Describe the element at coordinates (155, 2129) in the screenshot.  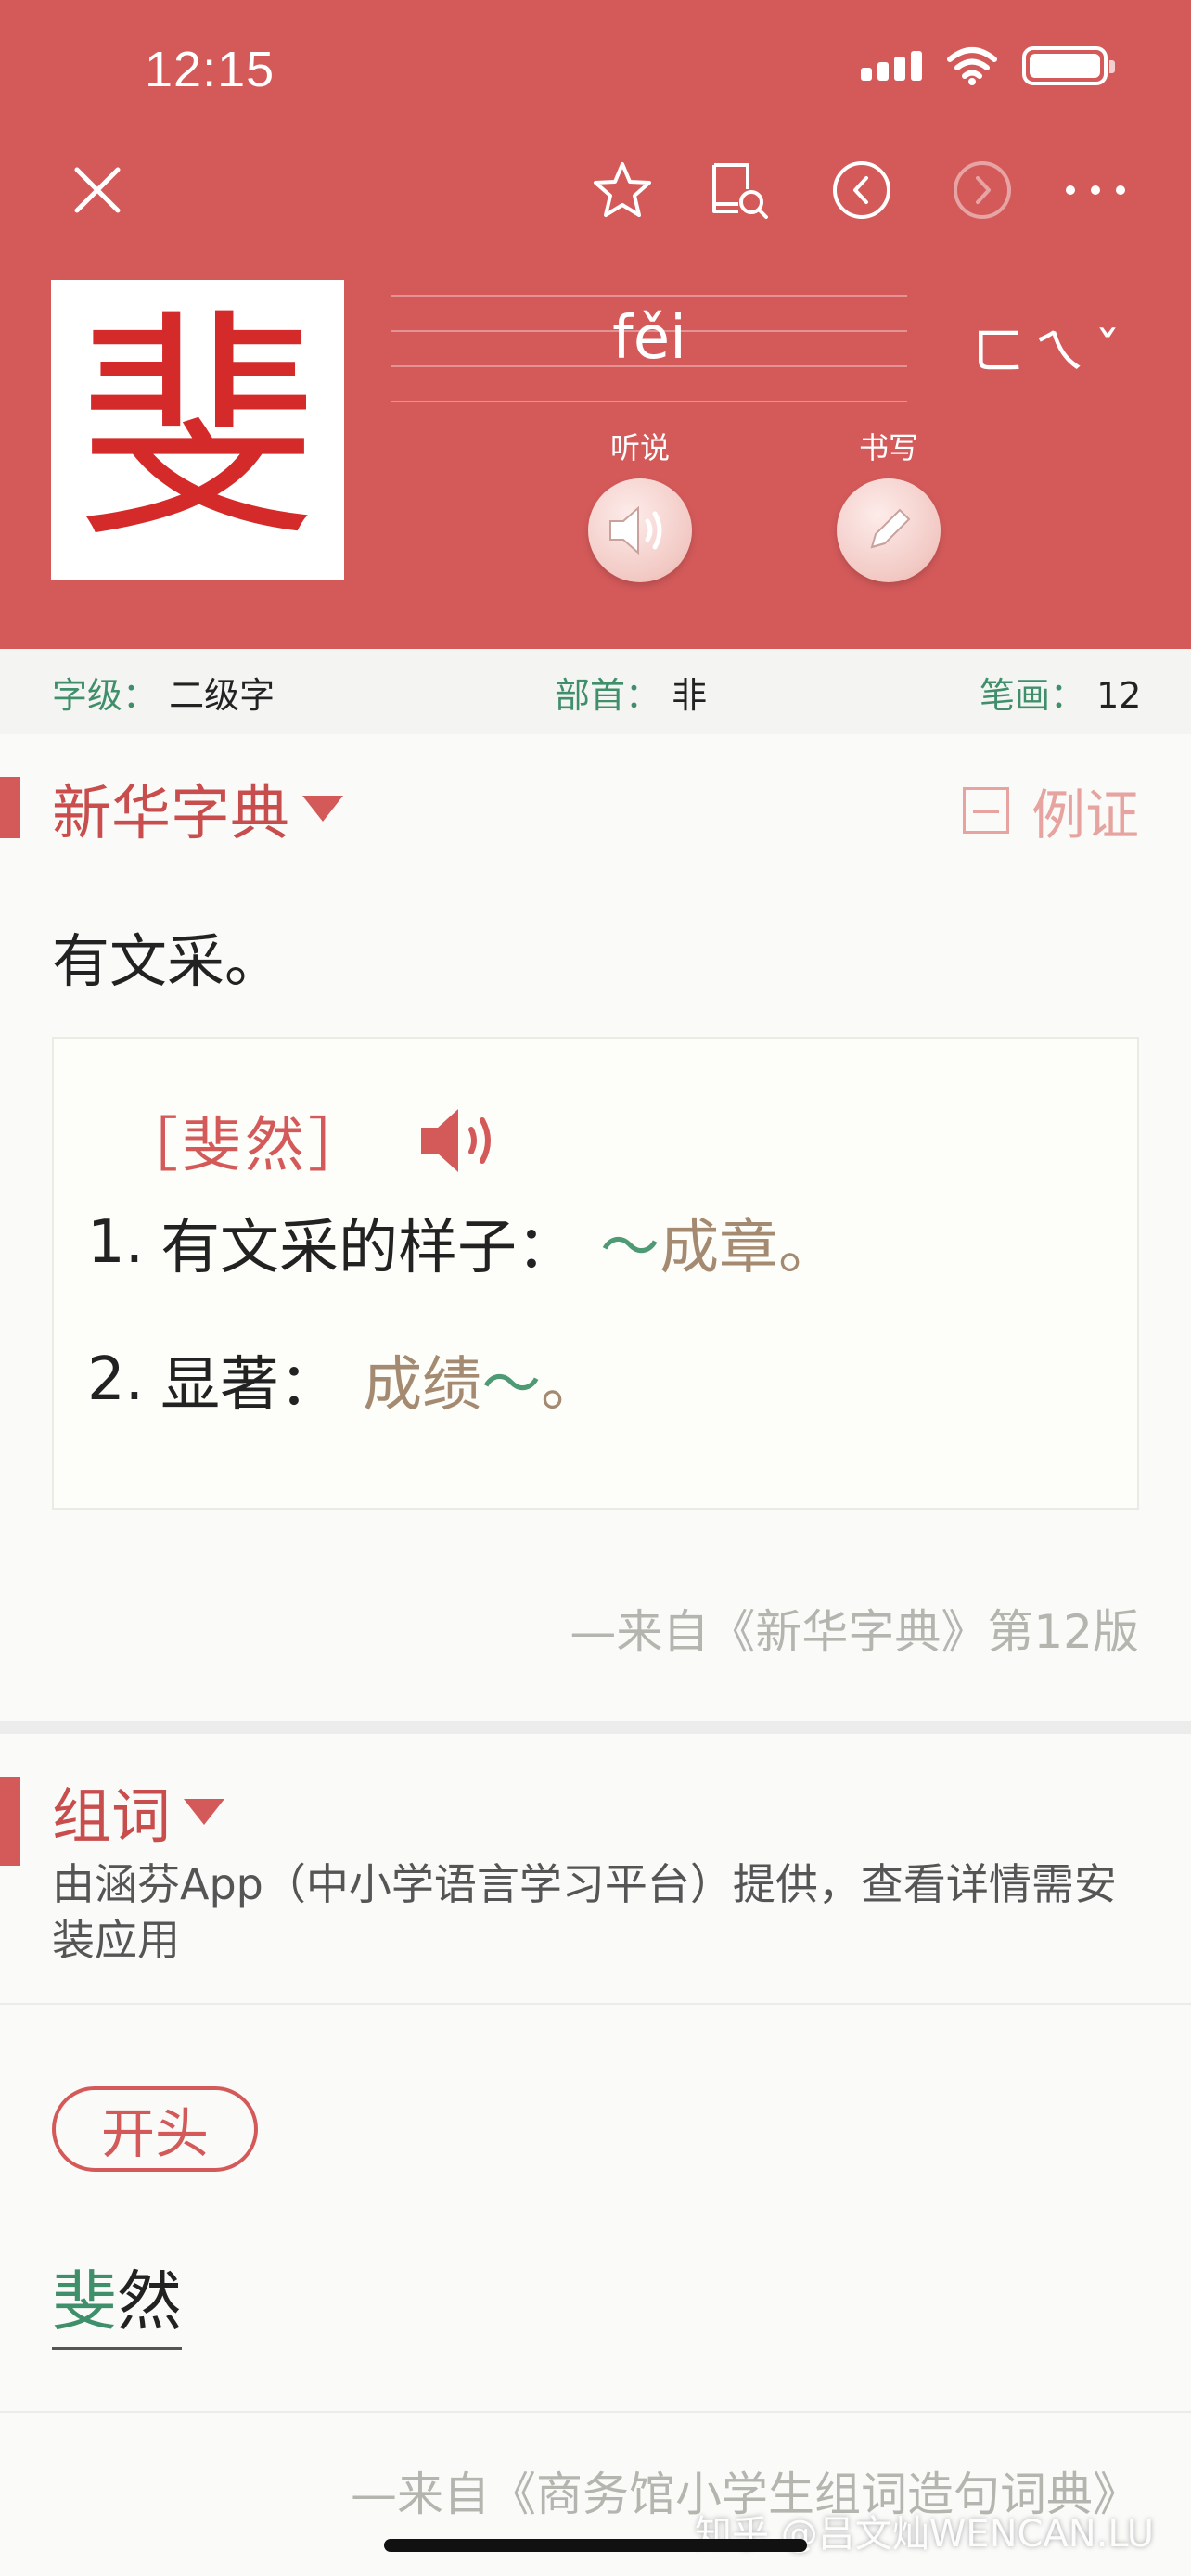
I see `tag-start: 开头` at that location.